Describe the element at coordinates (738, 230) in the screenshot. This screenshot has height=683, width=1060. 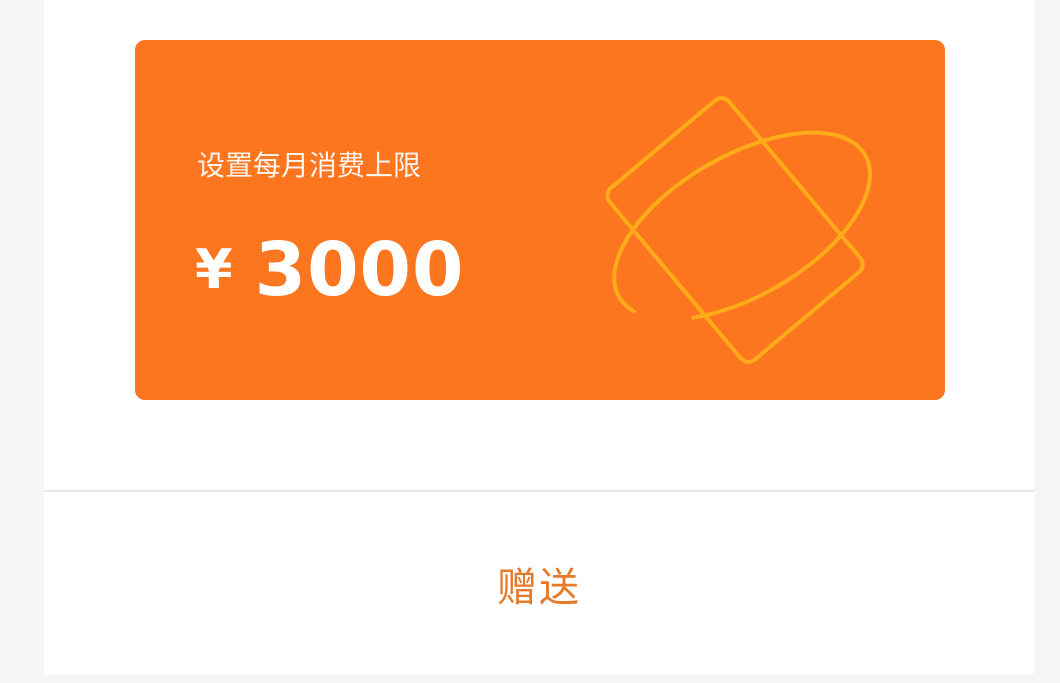
I see `card-orbit-icon` at that location.